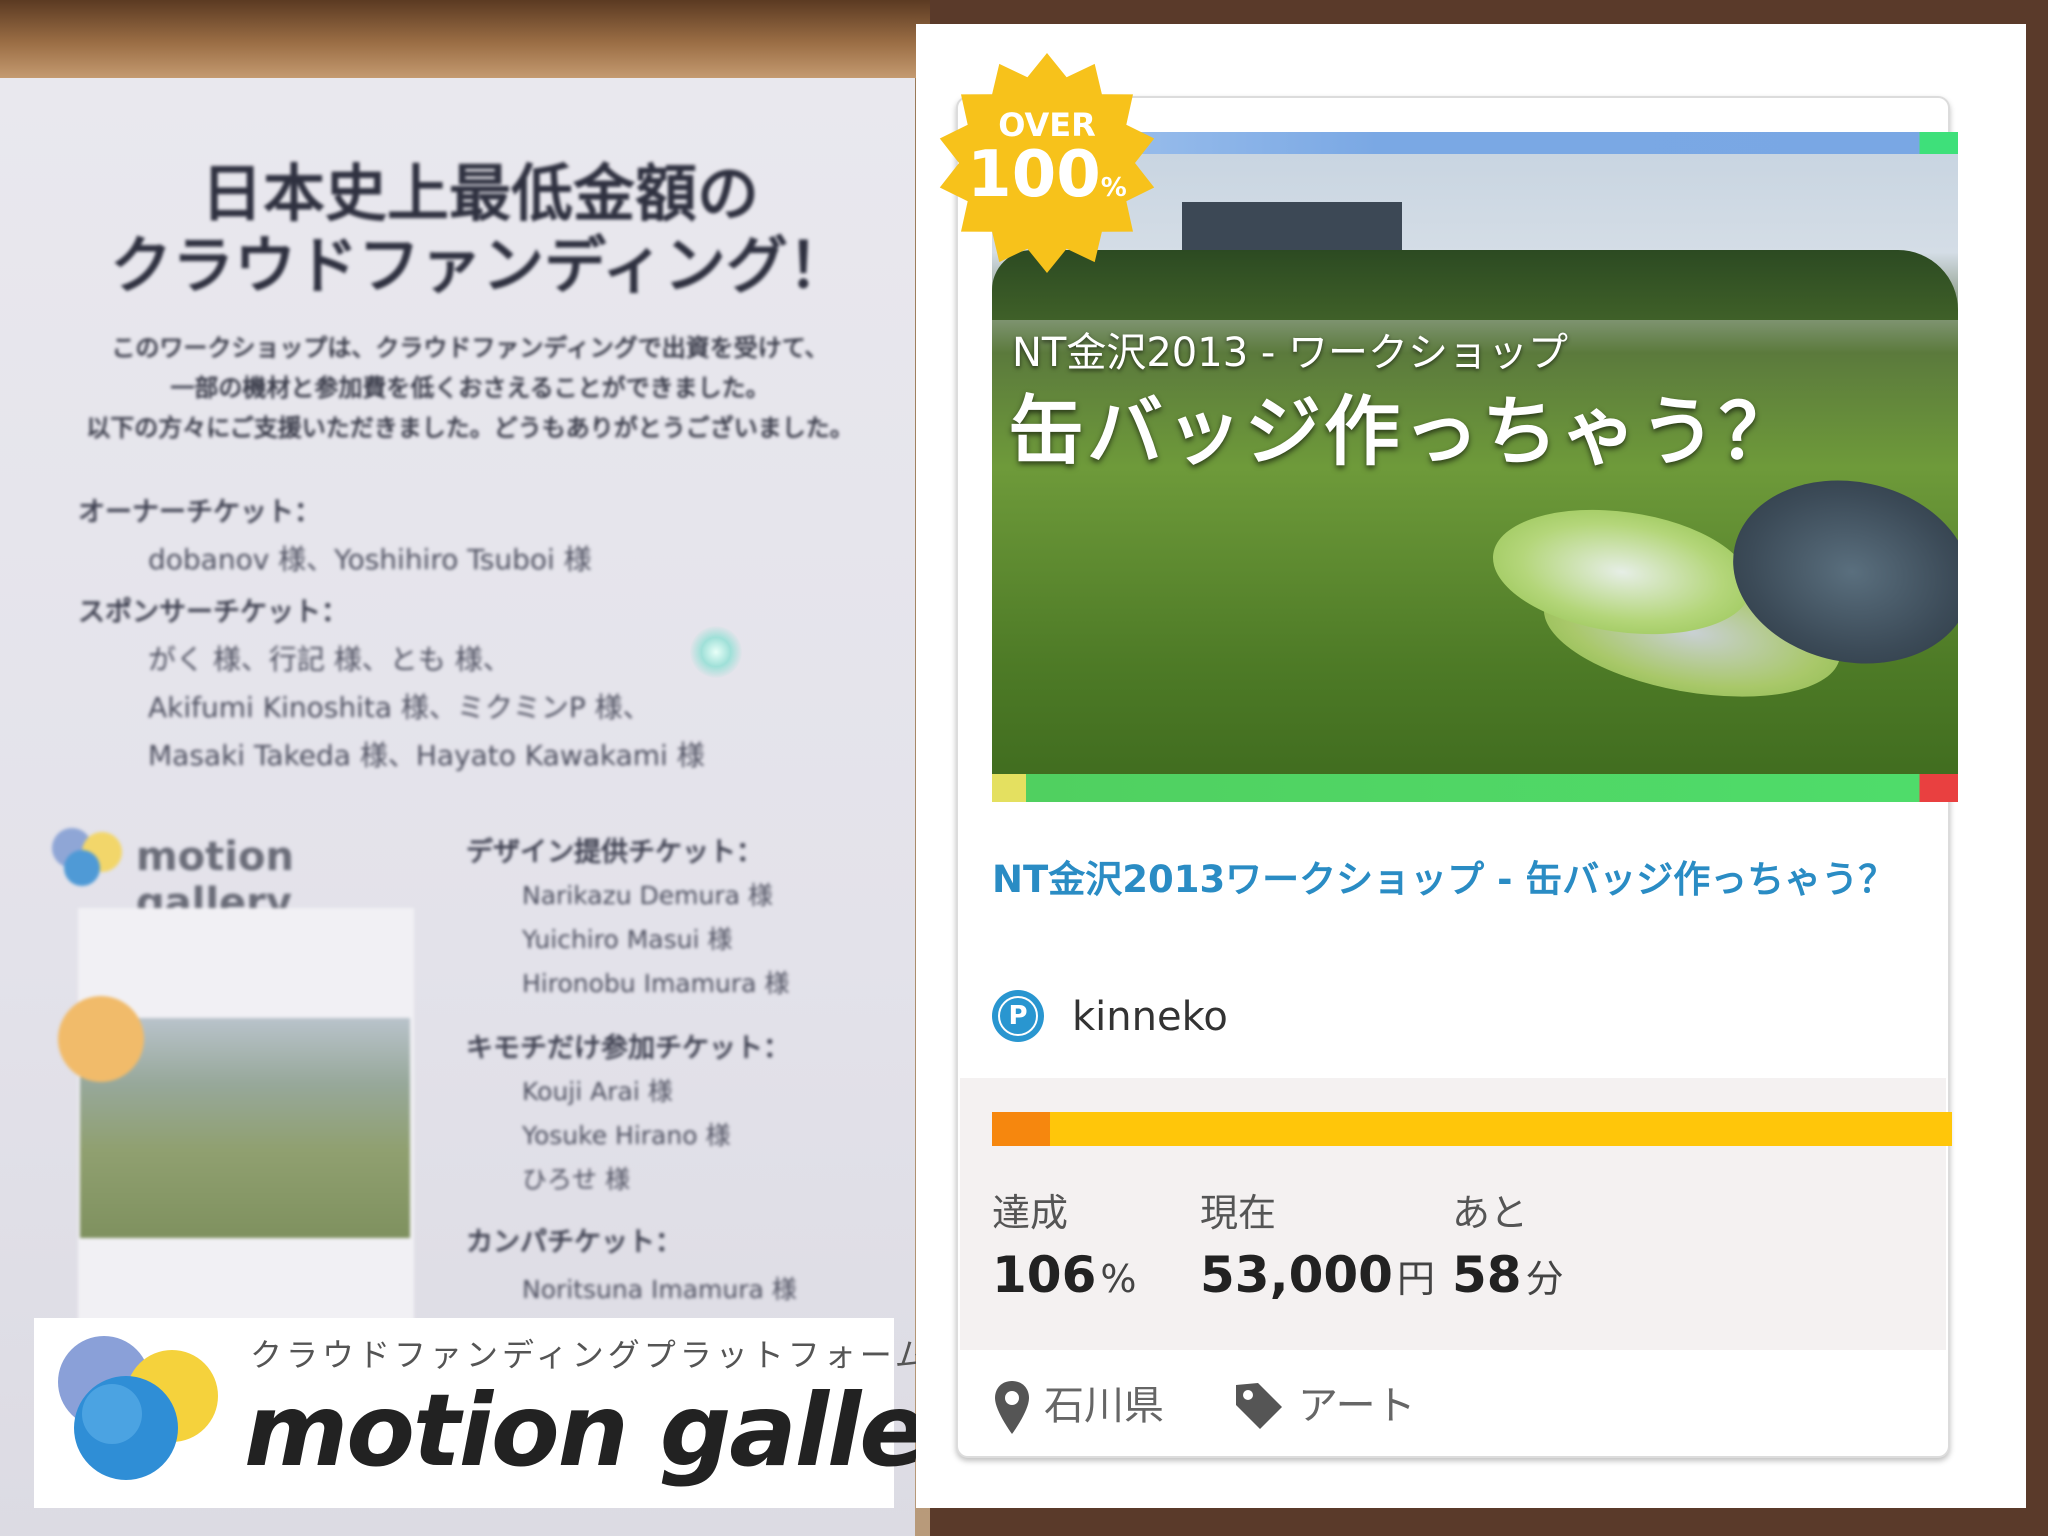  Describe the element at coordinates (1012, 1407) in the screenshot. I see `location-pin-icon` at that location.